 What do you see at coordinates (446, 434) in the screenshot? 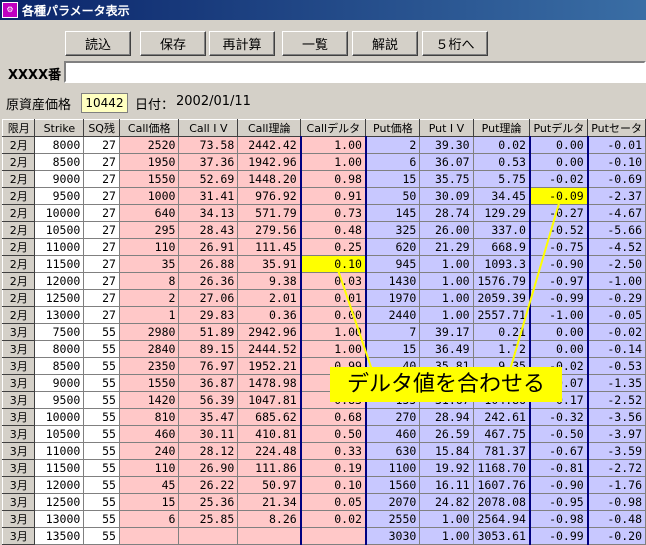
I see `table-cell: 26.59` at bounding box center [446, 434].